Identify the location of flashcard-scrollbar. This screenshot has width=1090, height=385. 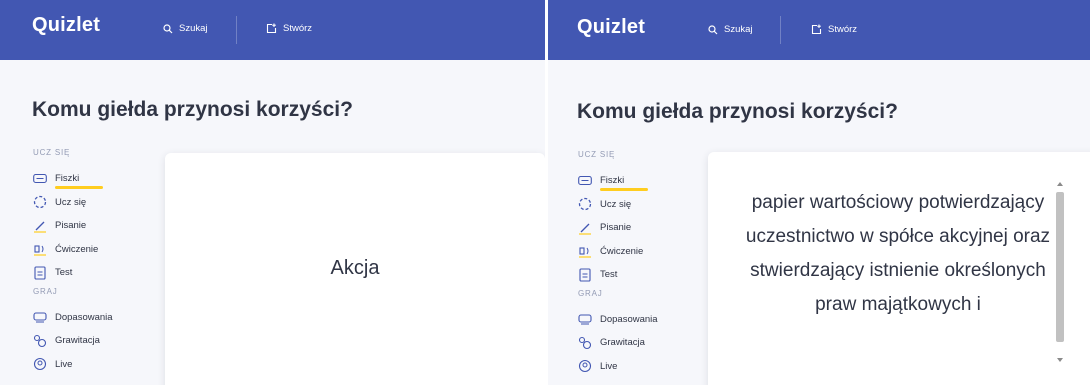
(1060, 272).